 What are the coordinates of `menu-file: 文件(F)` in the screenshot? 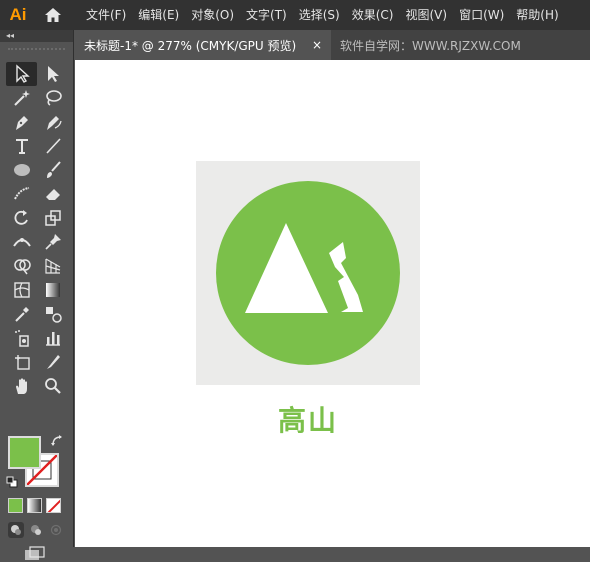 It's located at (106, 15).